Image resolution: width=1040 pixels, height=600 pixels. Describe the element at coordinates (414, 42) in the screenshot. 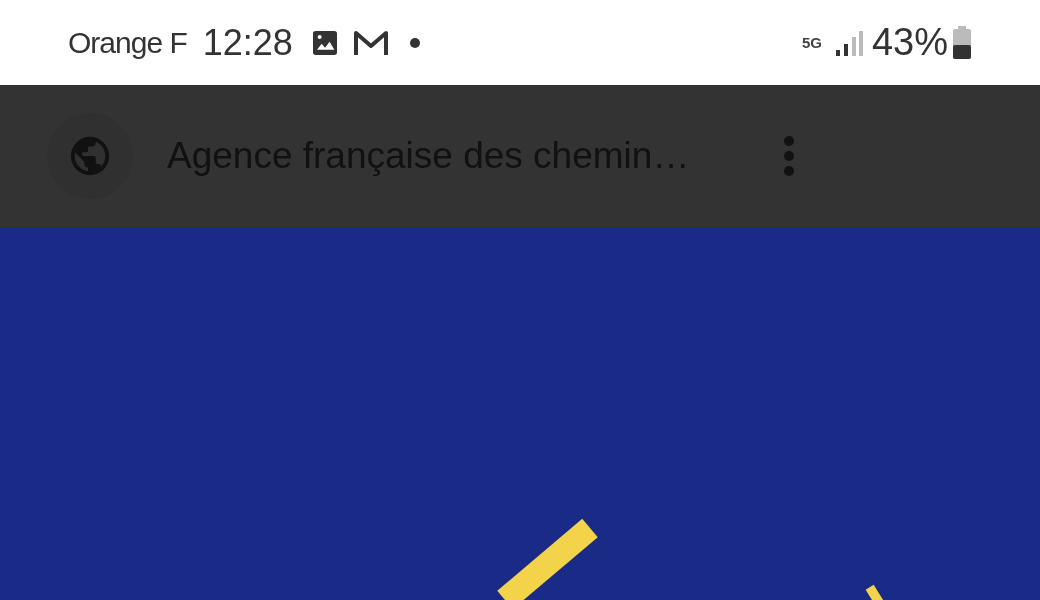

I see `dot-icon` at that location.